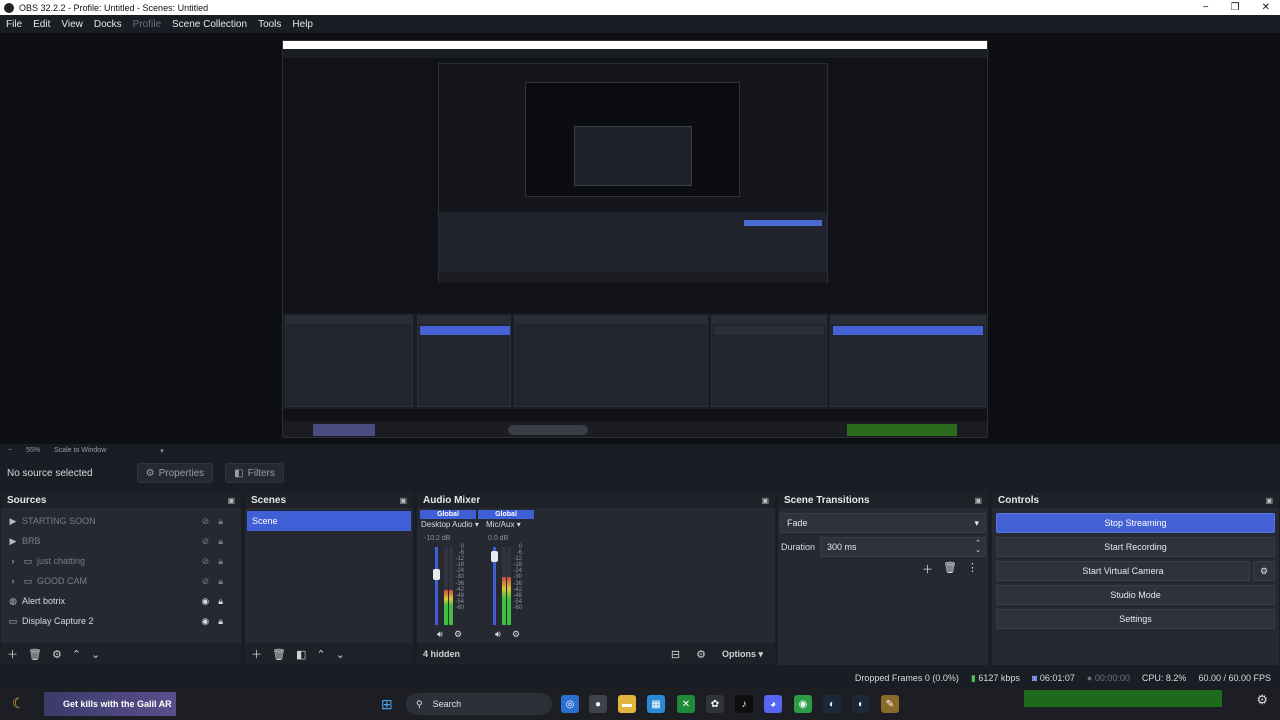  What do you see at coordinates (436, 586) in the screenshot?
I see `volume-fader` at bounding box center [436, 586].